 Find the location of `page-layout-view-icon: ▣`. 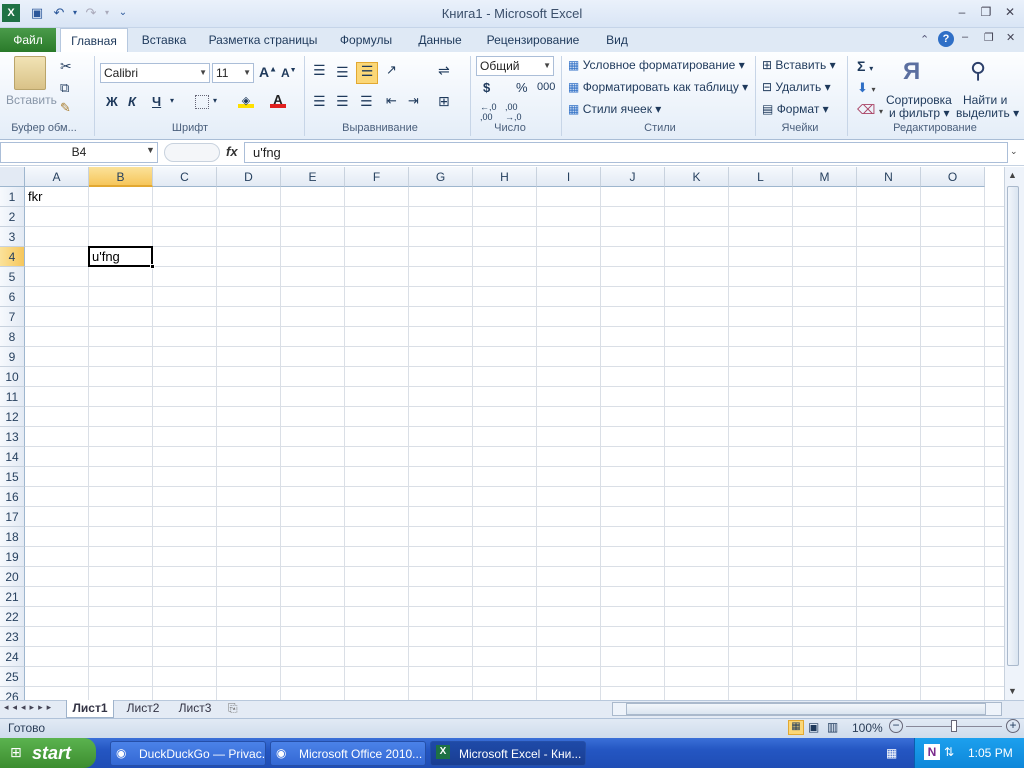

page-layout-view-icon: ▣ is located at coordinates (813, 727).